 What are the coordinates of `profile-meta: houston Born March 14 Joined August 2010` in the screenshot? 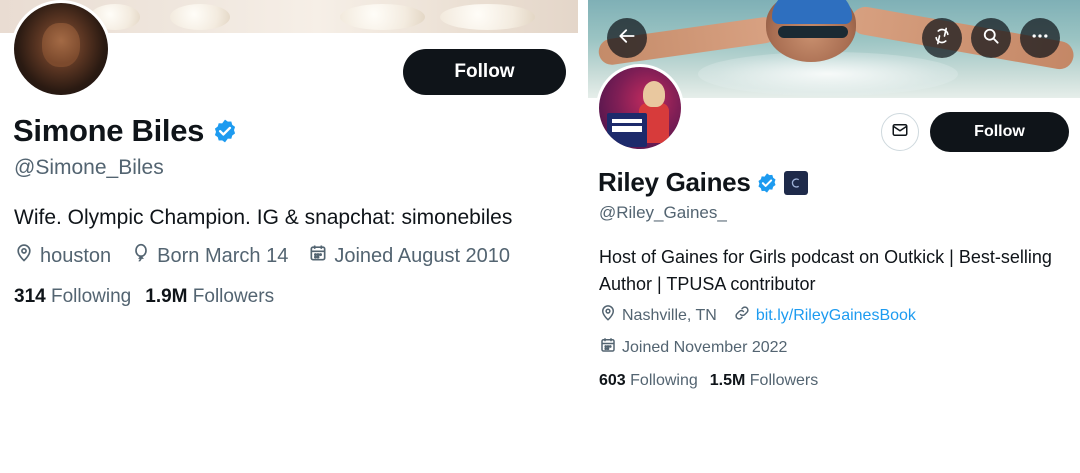 It's located at (272, 256).